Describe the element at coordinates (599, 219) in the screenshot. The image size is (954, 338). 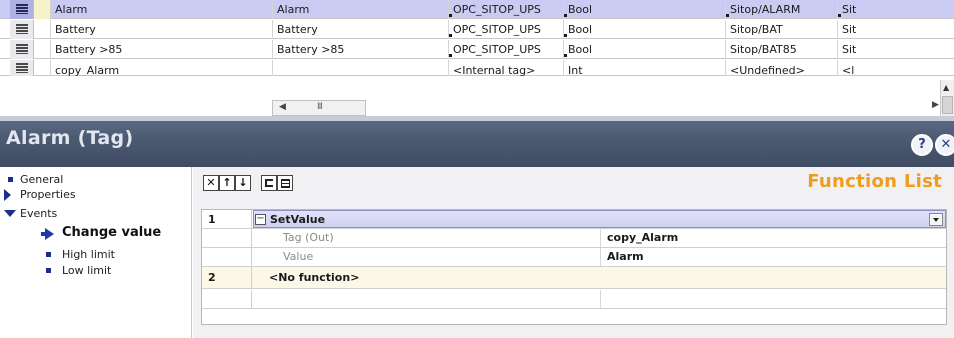
I see `function-cell: − SetValue` at that location.